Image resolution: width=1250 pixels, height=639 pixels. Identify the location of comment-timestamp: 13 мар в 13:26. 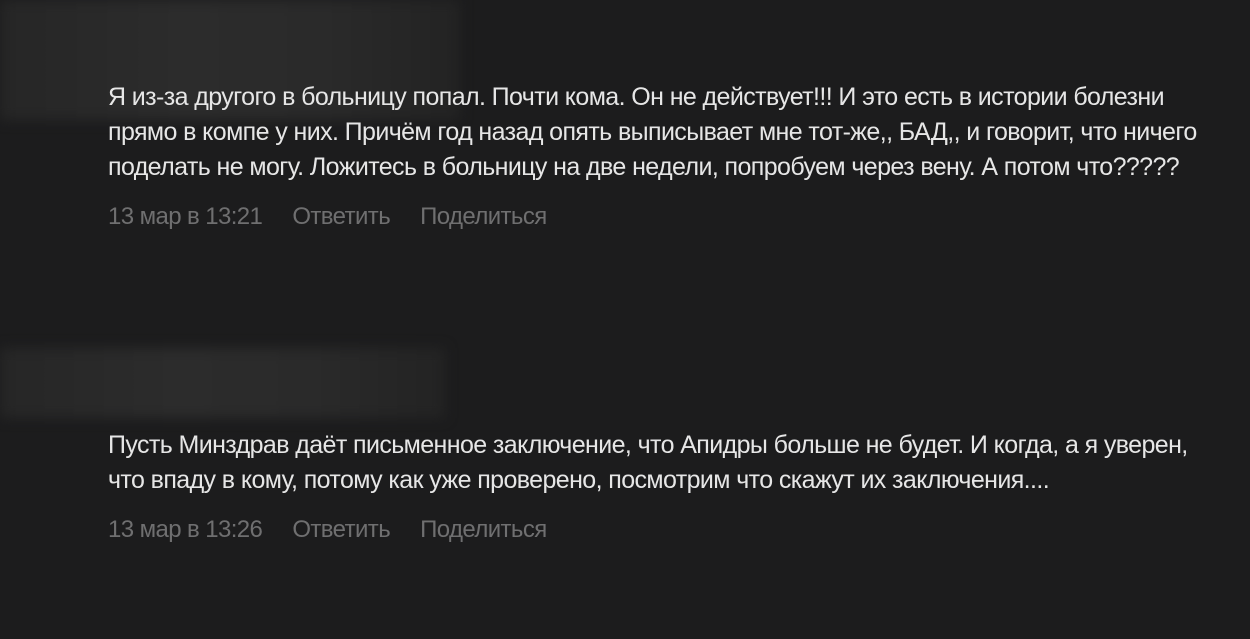
(185, 530).